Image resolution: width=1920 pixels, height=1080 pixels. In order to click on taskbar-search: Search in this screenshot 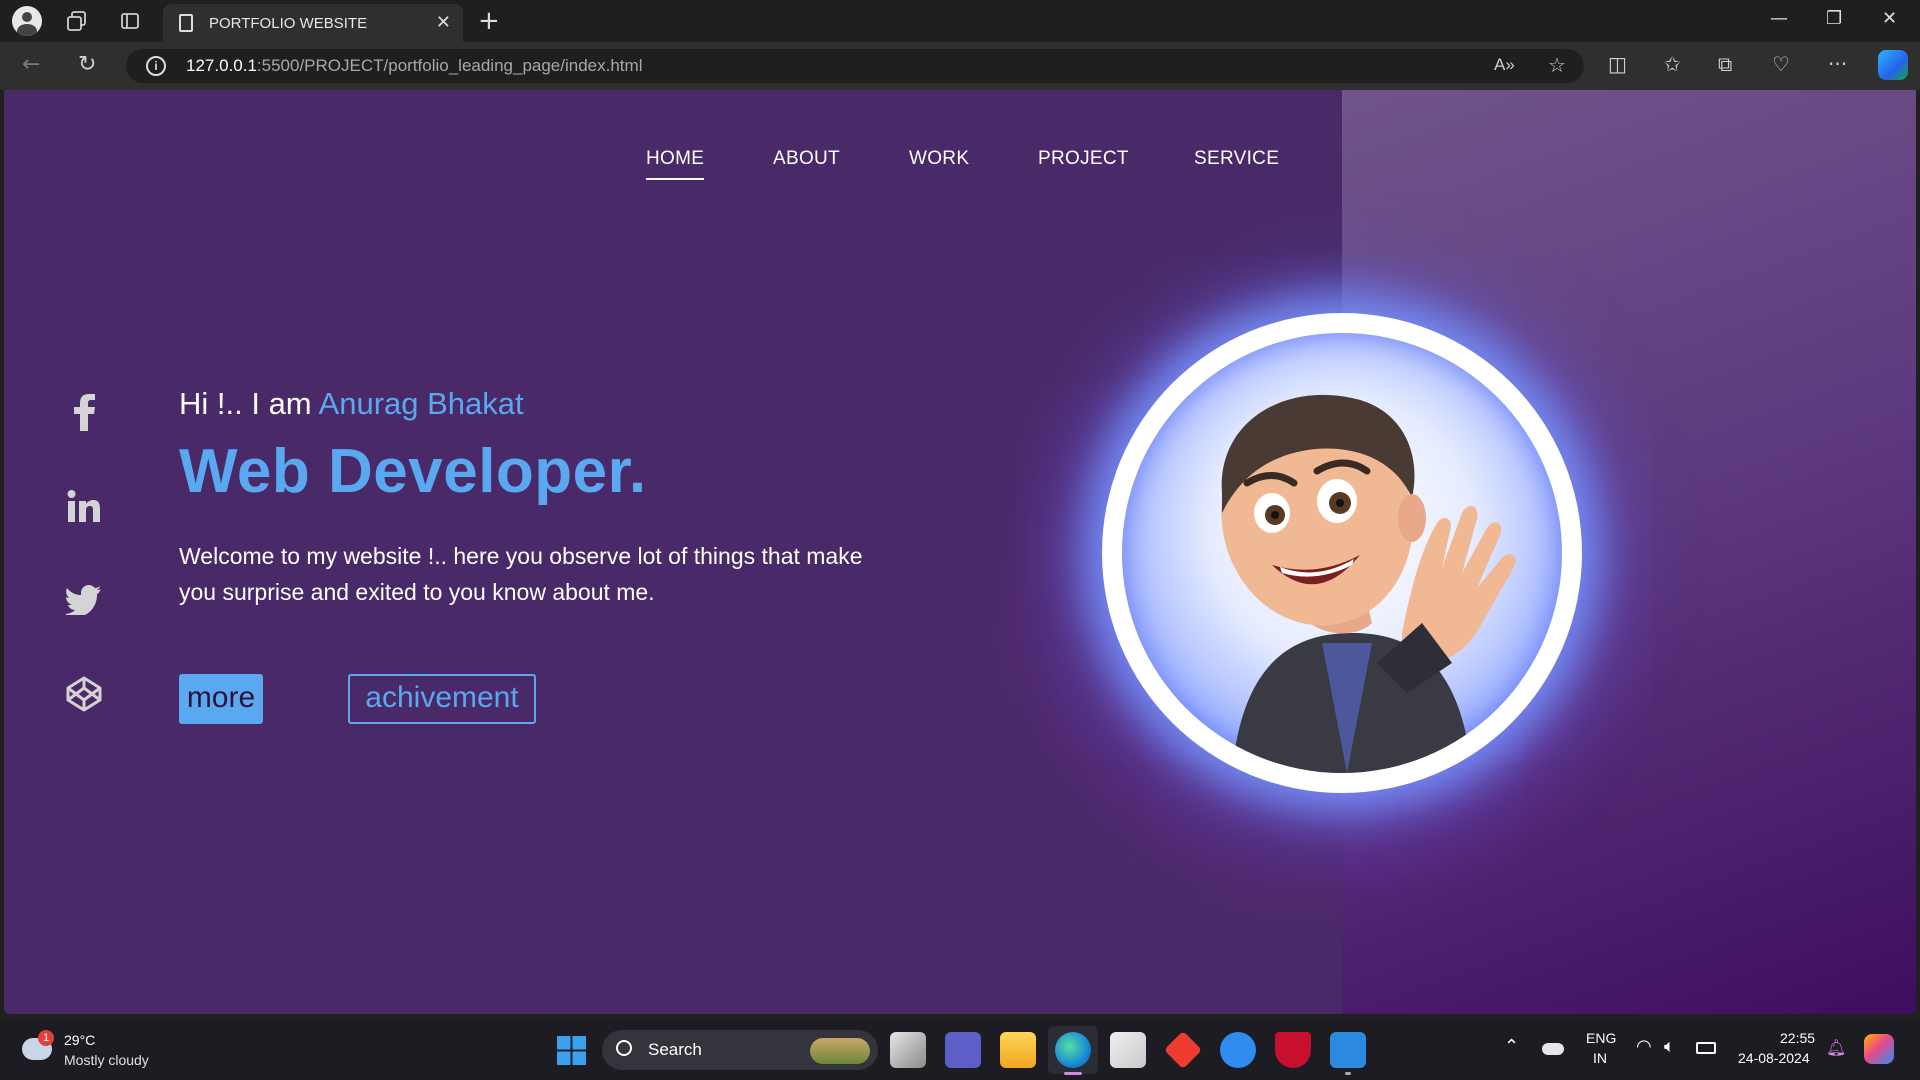, I will do `click(740, 1050)`.